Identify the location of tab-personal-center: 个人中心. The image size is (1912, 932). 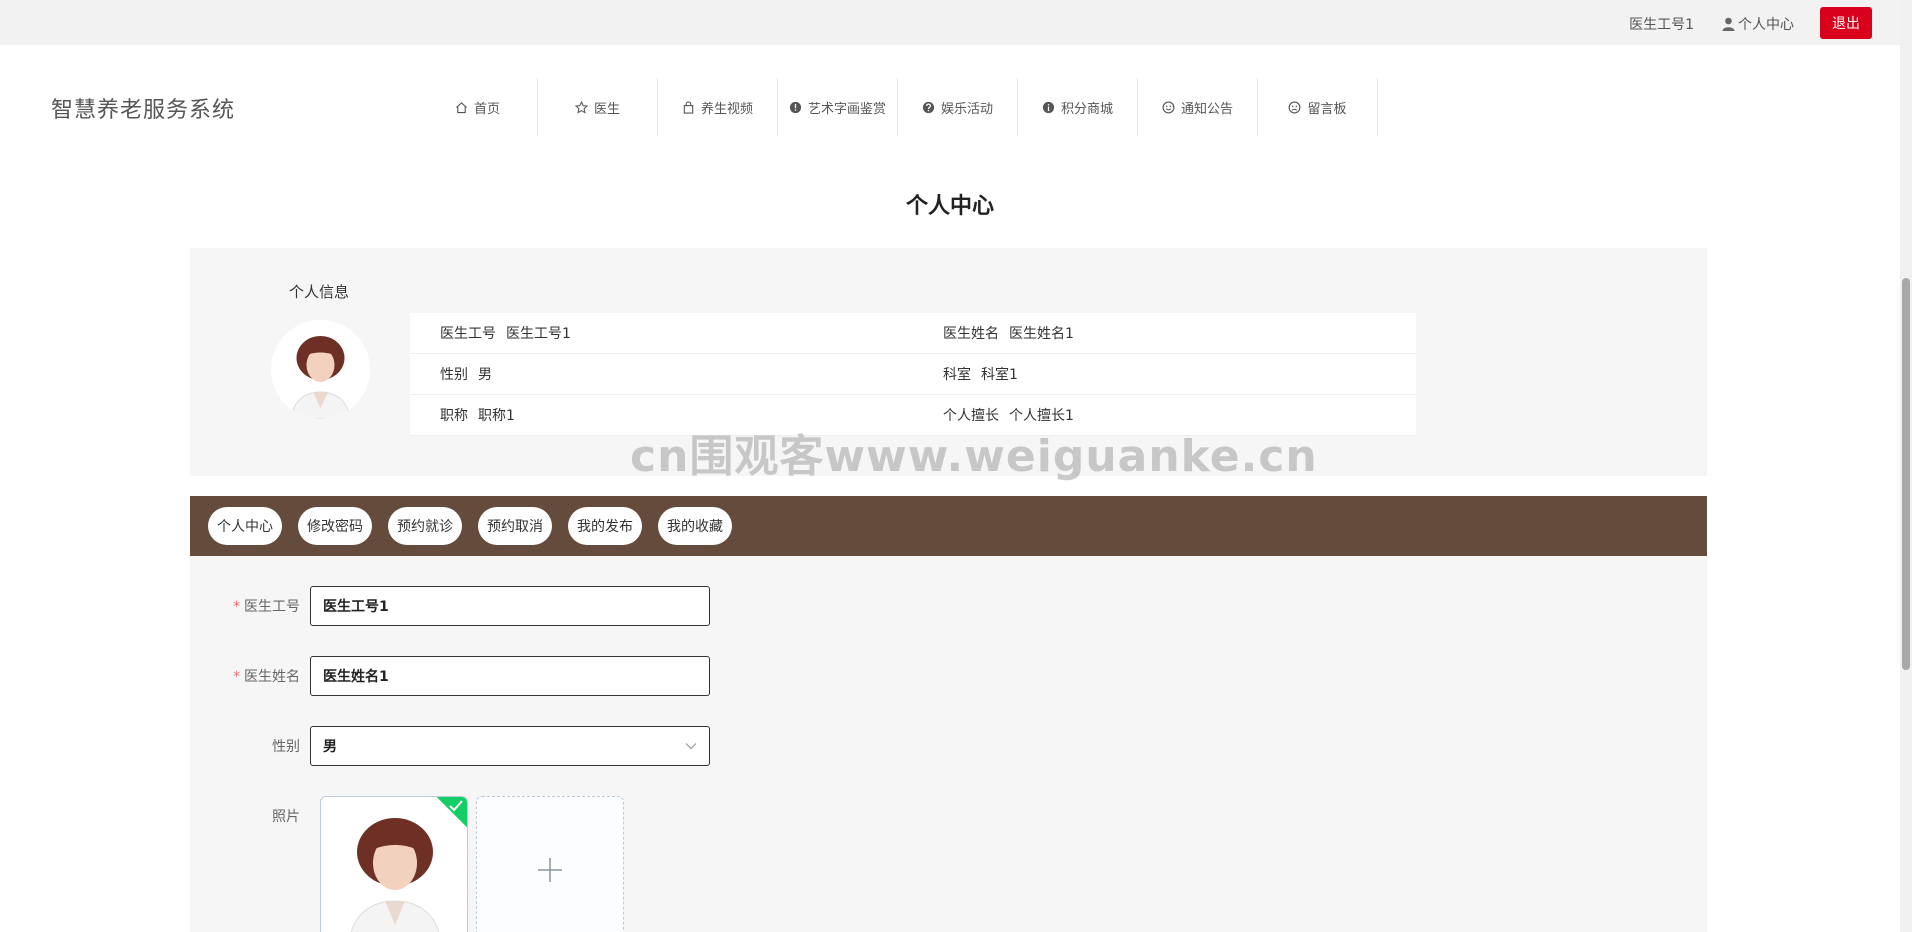
(245, 526).